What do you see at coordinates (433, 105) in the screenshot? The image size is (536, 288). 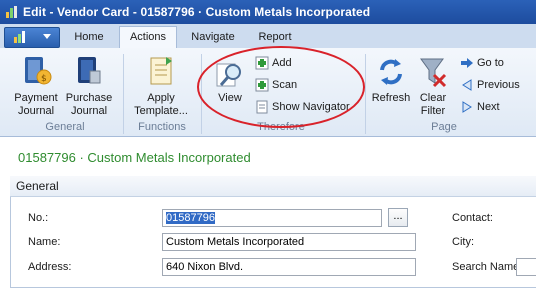 I see `clear-filter-button: Clear Filter` at bounding box center [433, 105].